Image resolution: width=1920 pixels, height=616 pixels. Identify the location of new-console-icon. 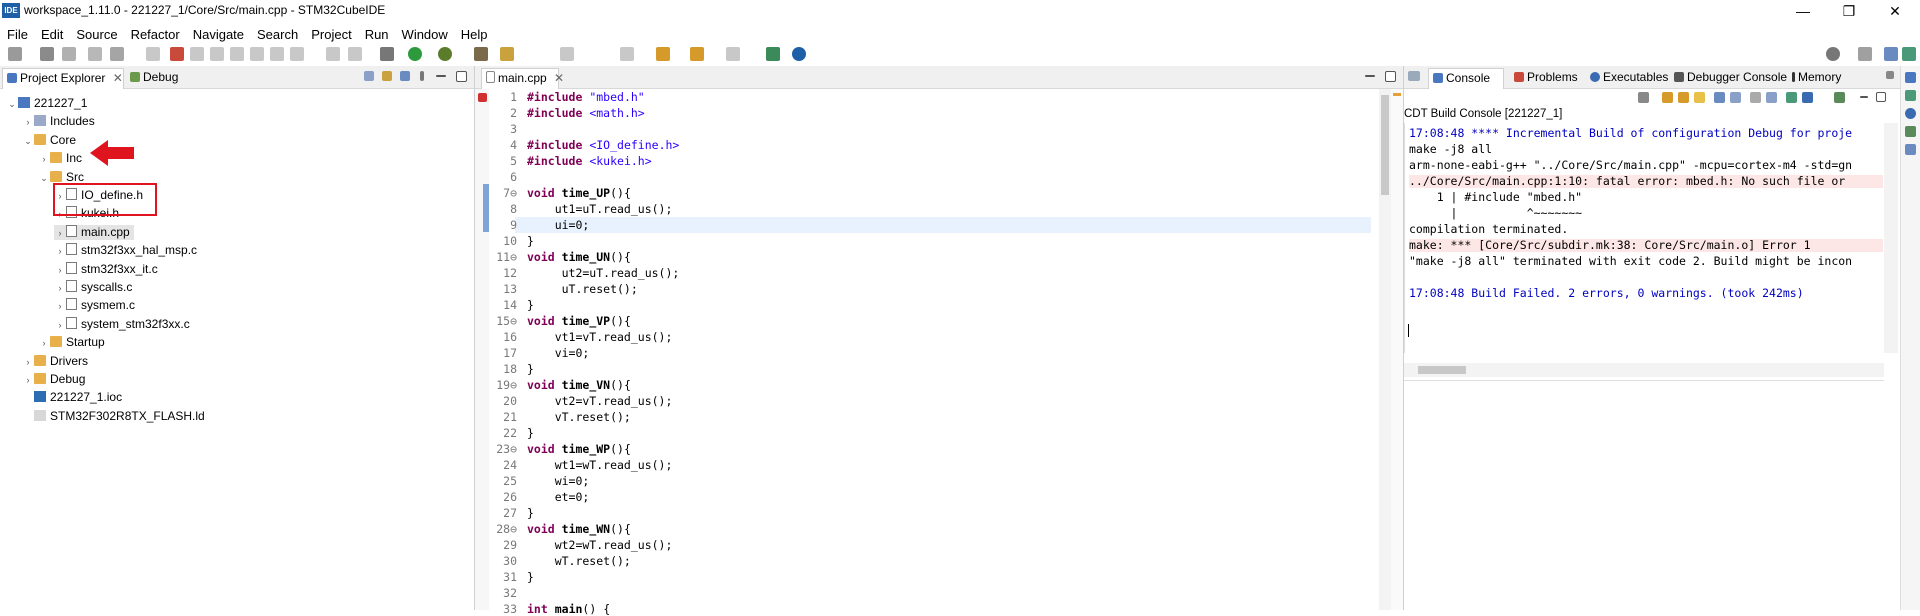
(1839, 97).